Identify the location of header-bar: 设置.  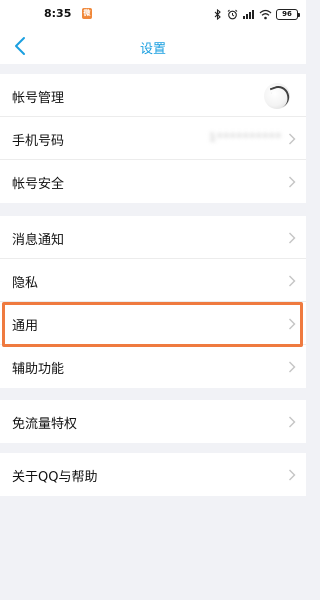
(153, 46).